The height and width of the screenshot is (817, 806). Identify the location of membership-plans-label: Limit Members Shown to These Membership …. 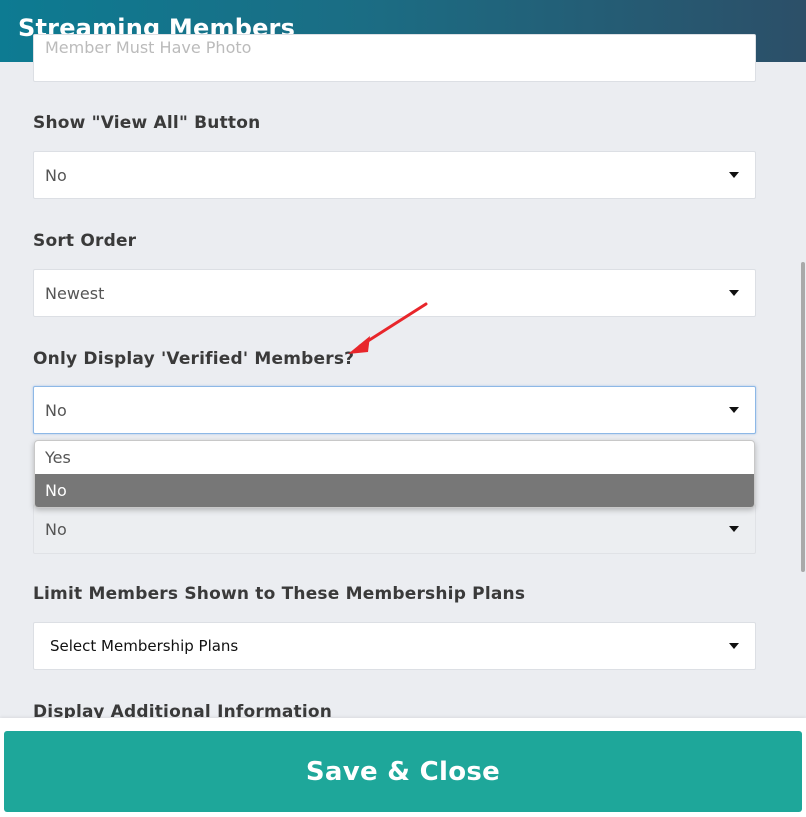
(279, 594).